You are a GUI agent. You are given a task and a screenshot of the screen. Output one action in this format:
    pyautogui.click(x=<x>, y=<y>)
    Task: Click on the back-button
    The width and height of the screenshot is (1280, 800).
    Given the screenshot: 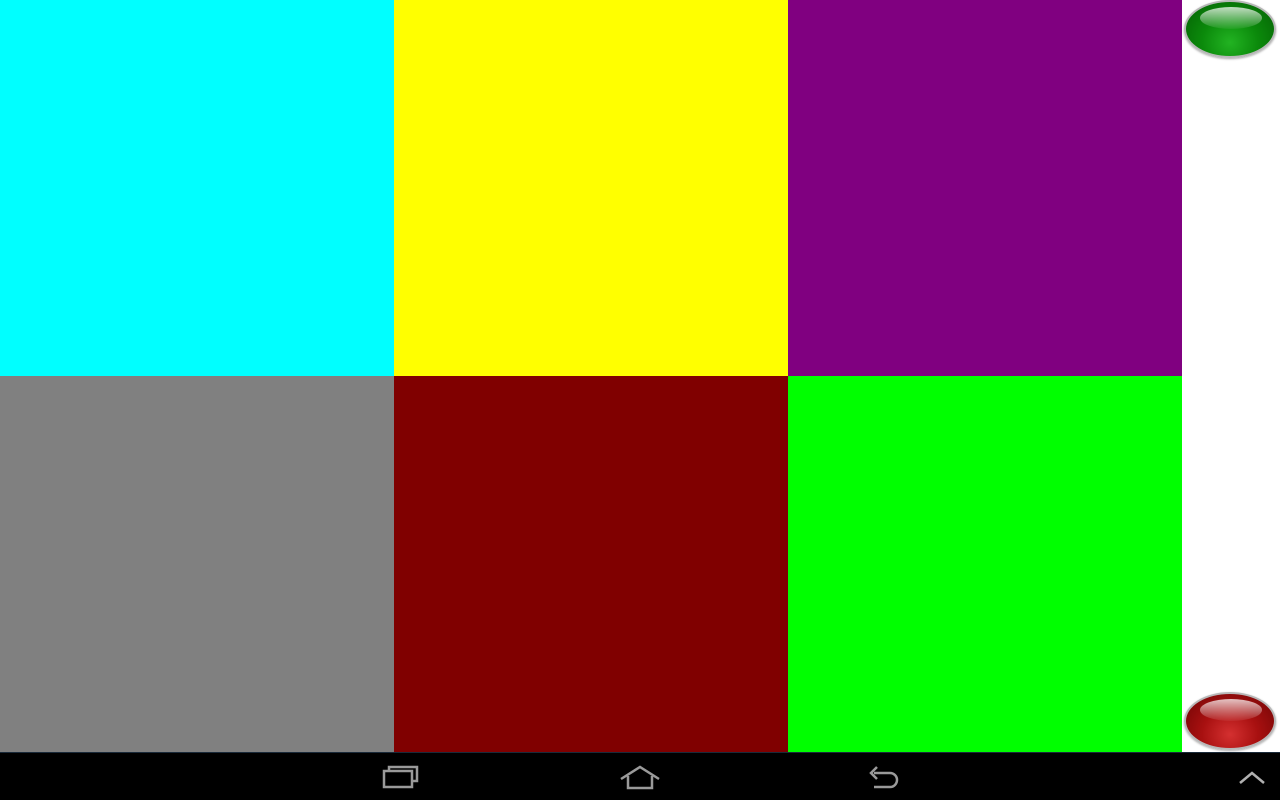 What is the action you would take?
    pyautogui.click(x=882, y=777)
    